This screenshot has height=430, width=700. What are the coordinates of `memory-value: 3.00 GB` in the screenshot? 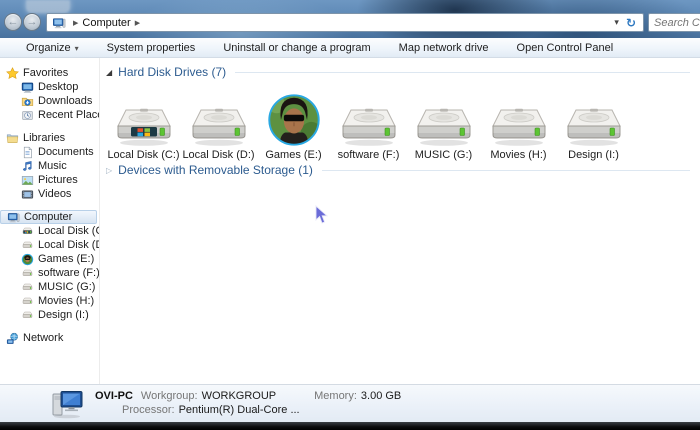 It's located at (381, 396).